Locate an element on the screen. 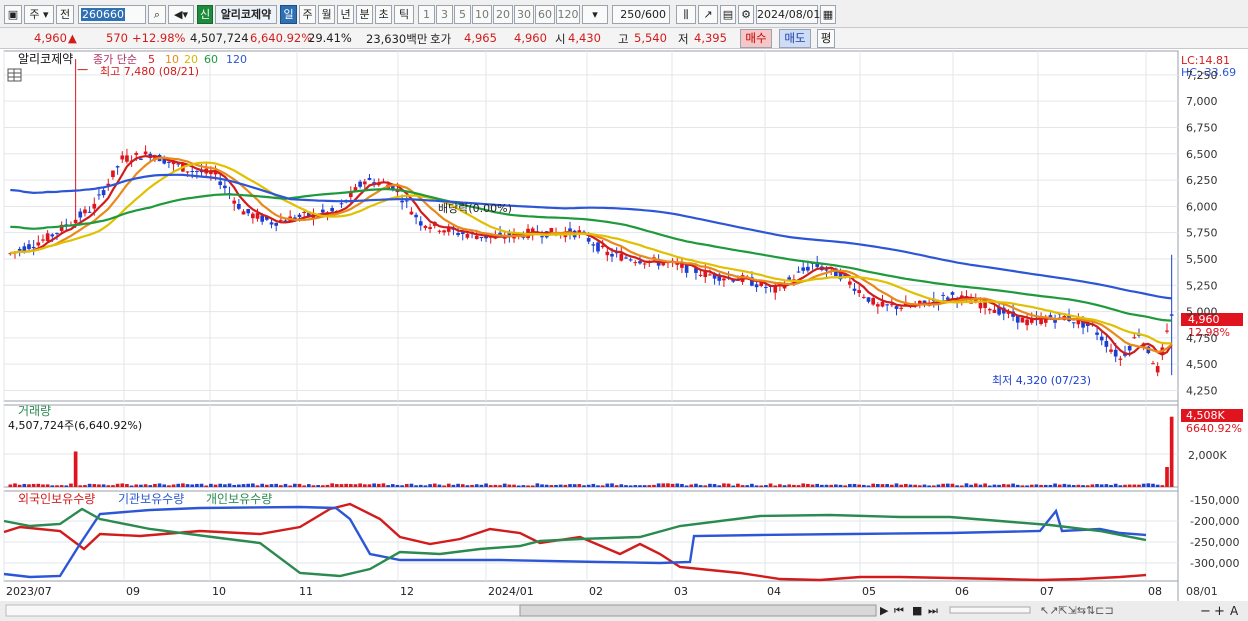 This screenshot has height=621, width=1248. dividend-annotation: 배당락(0.00%) is located at coordinates (475, 208).